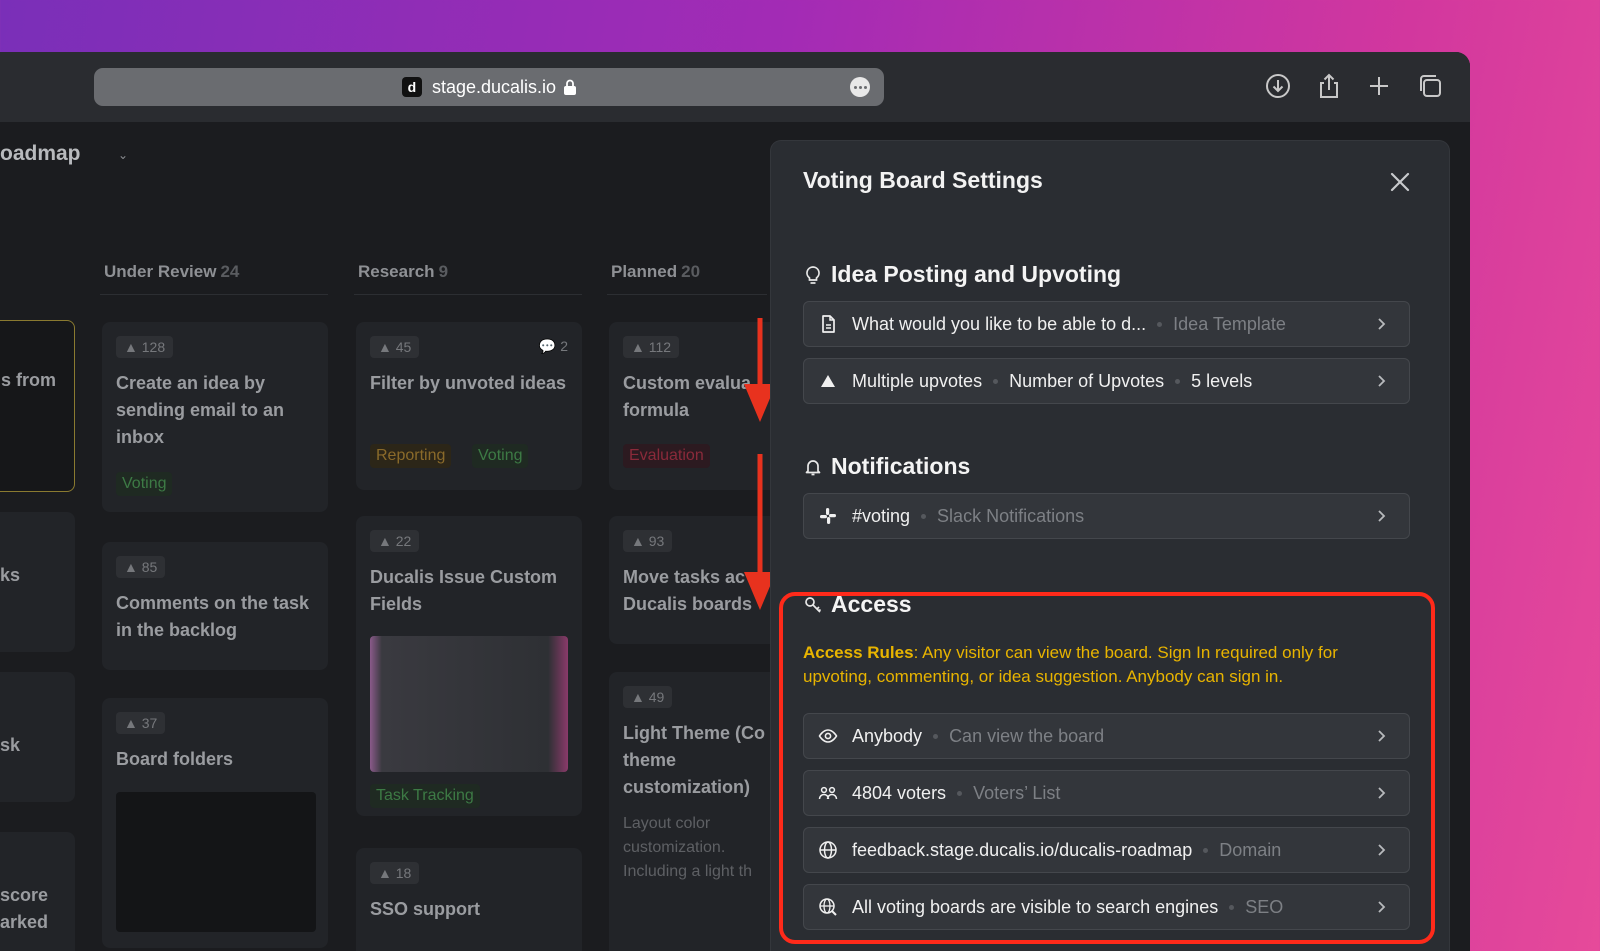 The height and width of the screenshot is (951, 1600). I want to click on column-header-research: Research 9, so click(403, 271).